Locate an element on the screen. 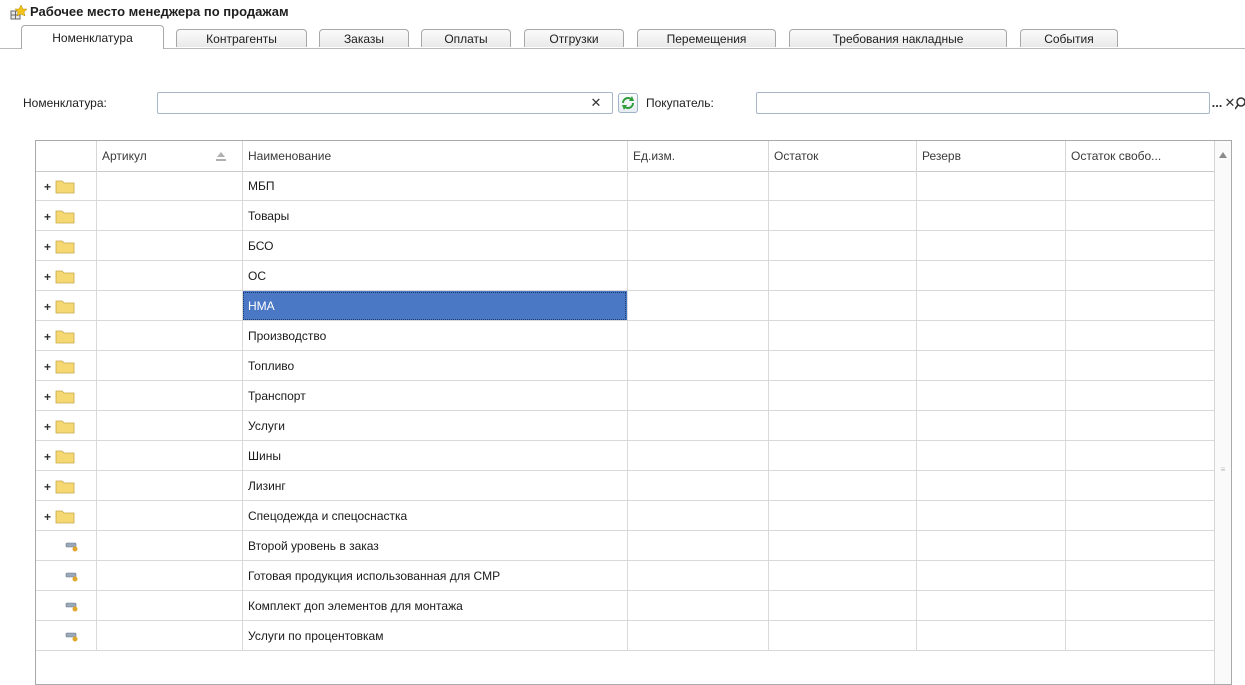  name-cell: ОС is located at coordinates (434, 276).